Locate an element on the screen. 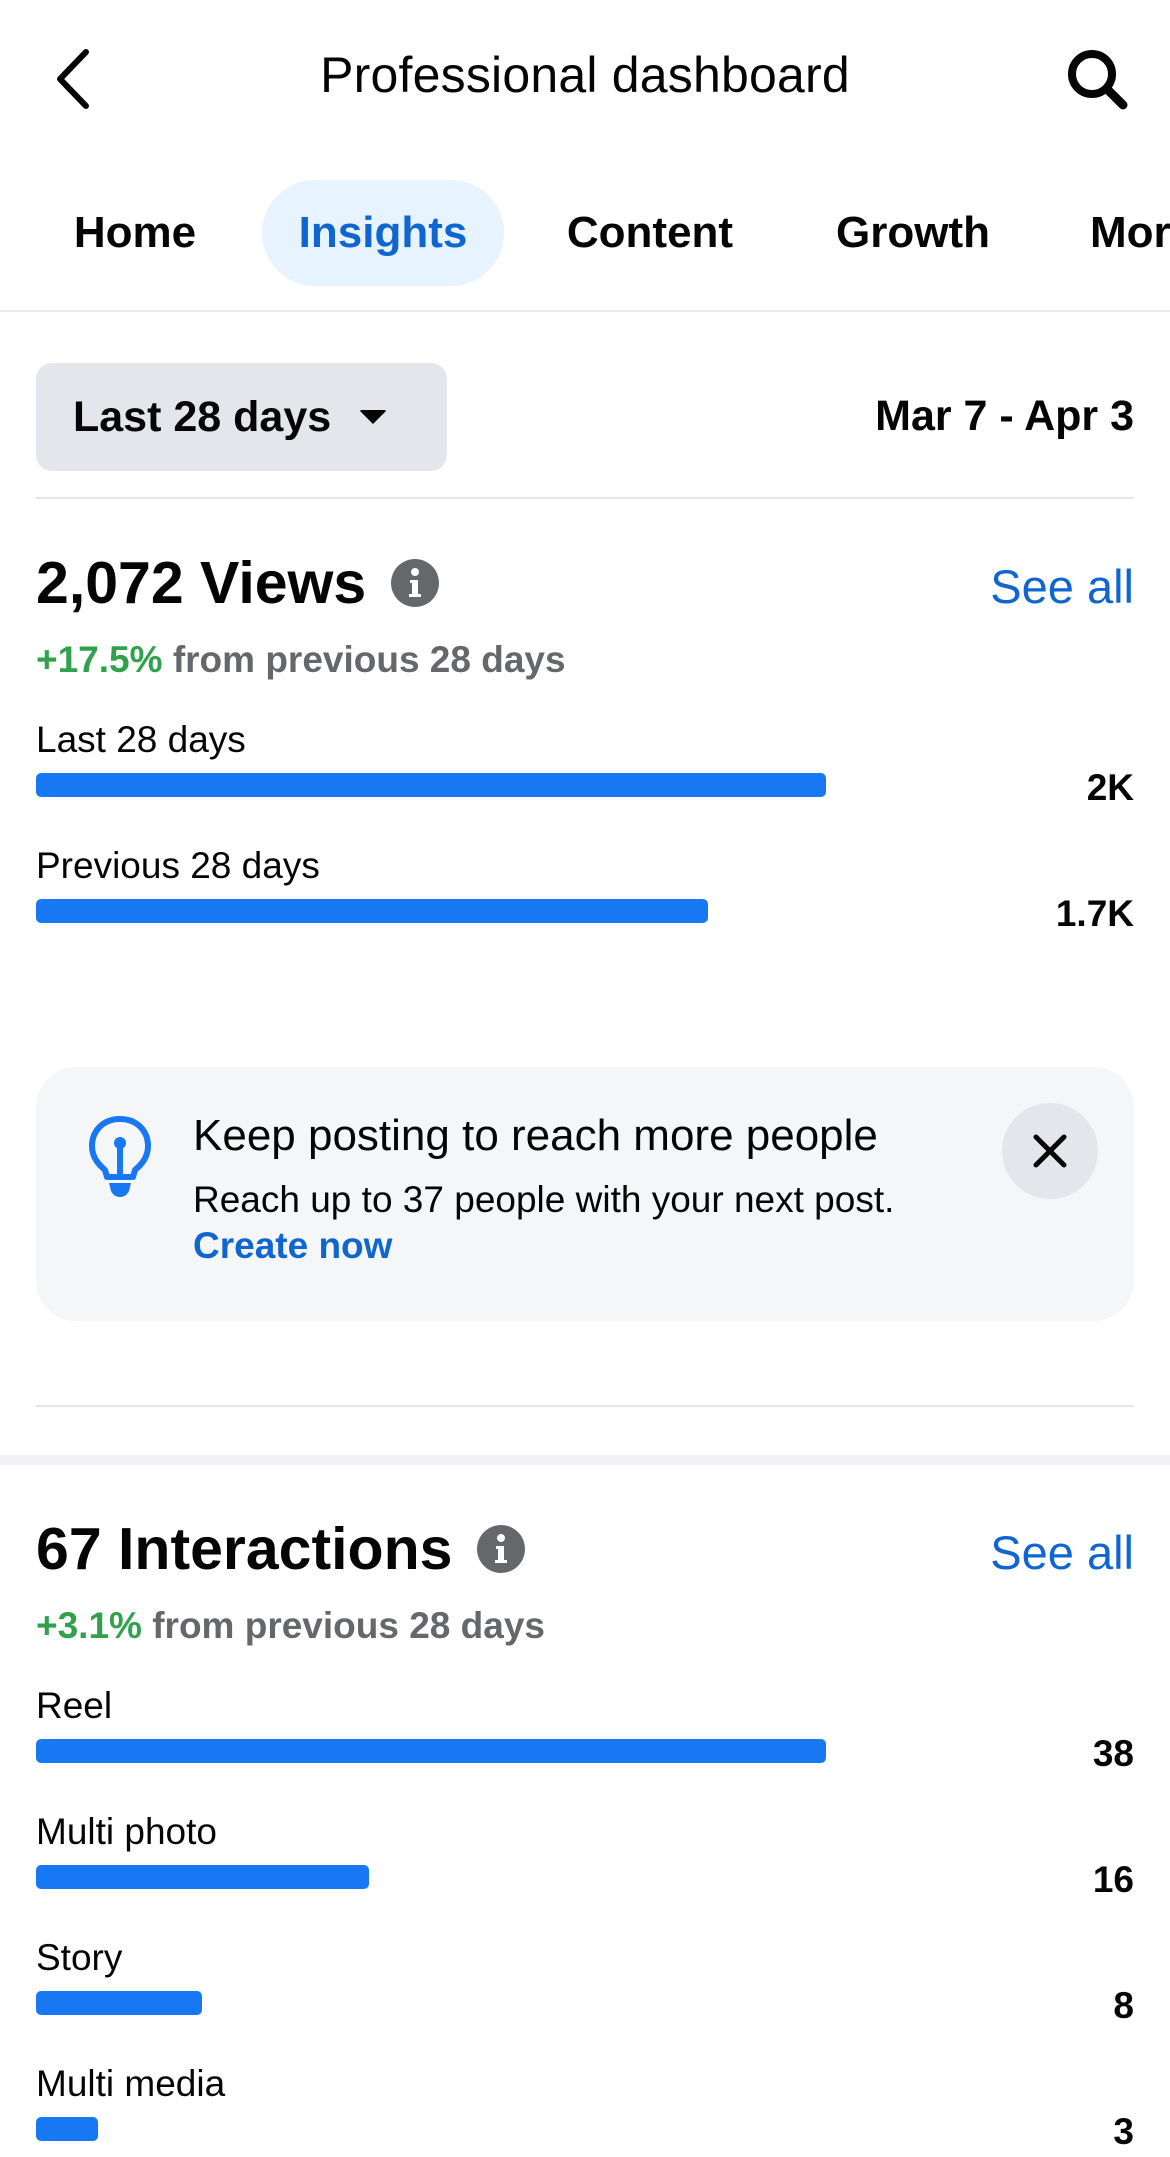 The image size is (1170, 2157). tip-title: Keep posting to reach more people is located at coordinates (535, 1135).